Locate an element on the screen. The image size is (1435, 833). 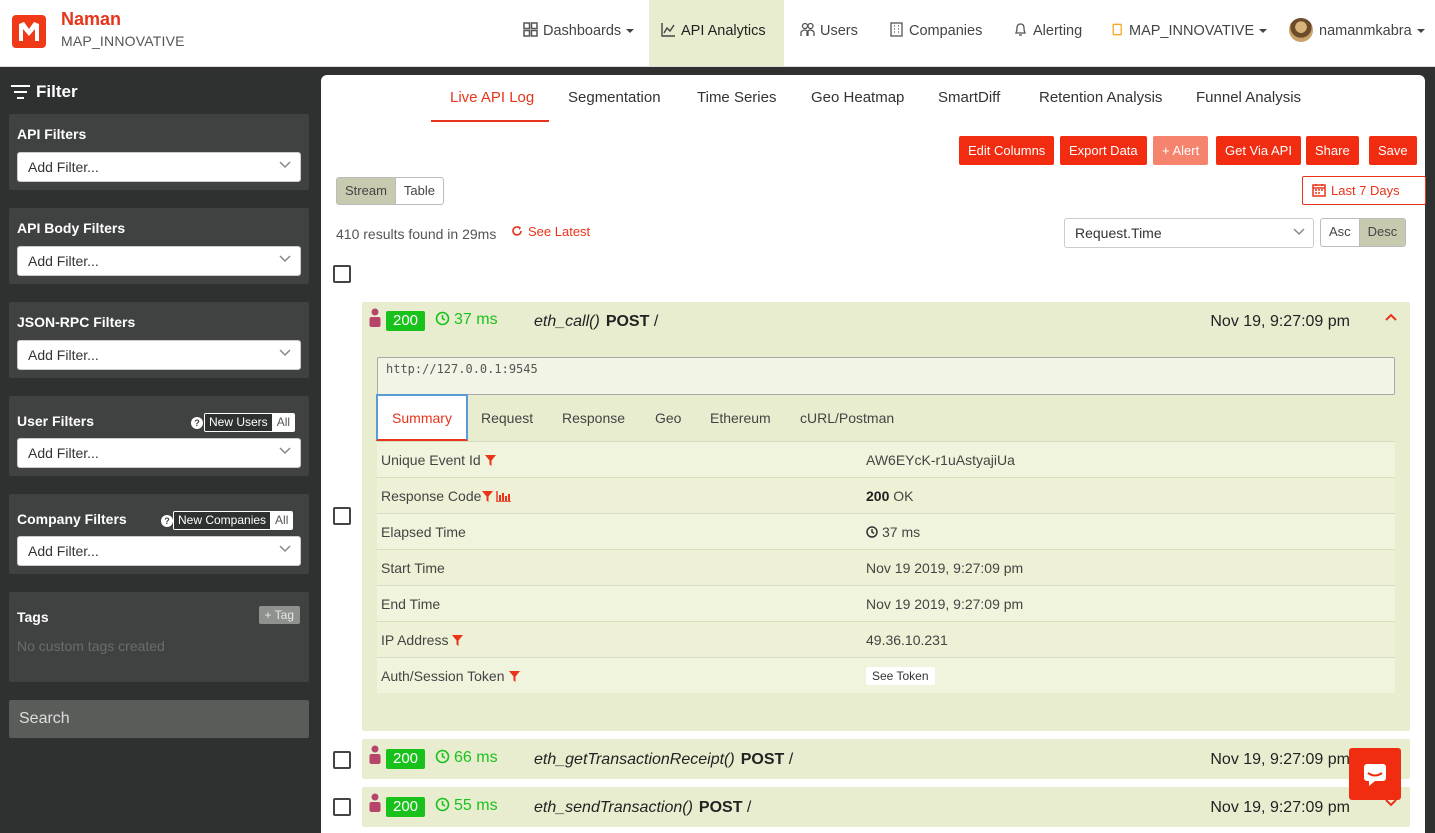
stream-view-button: Stream is located at coordinates (366, 191).